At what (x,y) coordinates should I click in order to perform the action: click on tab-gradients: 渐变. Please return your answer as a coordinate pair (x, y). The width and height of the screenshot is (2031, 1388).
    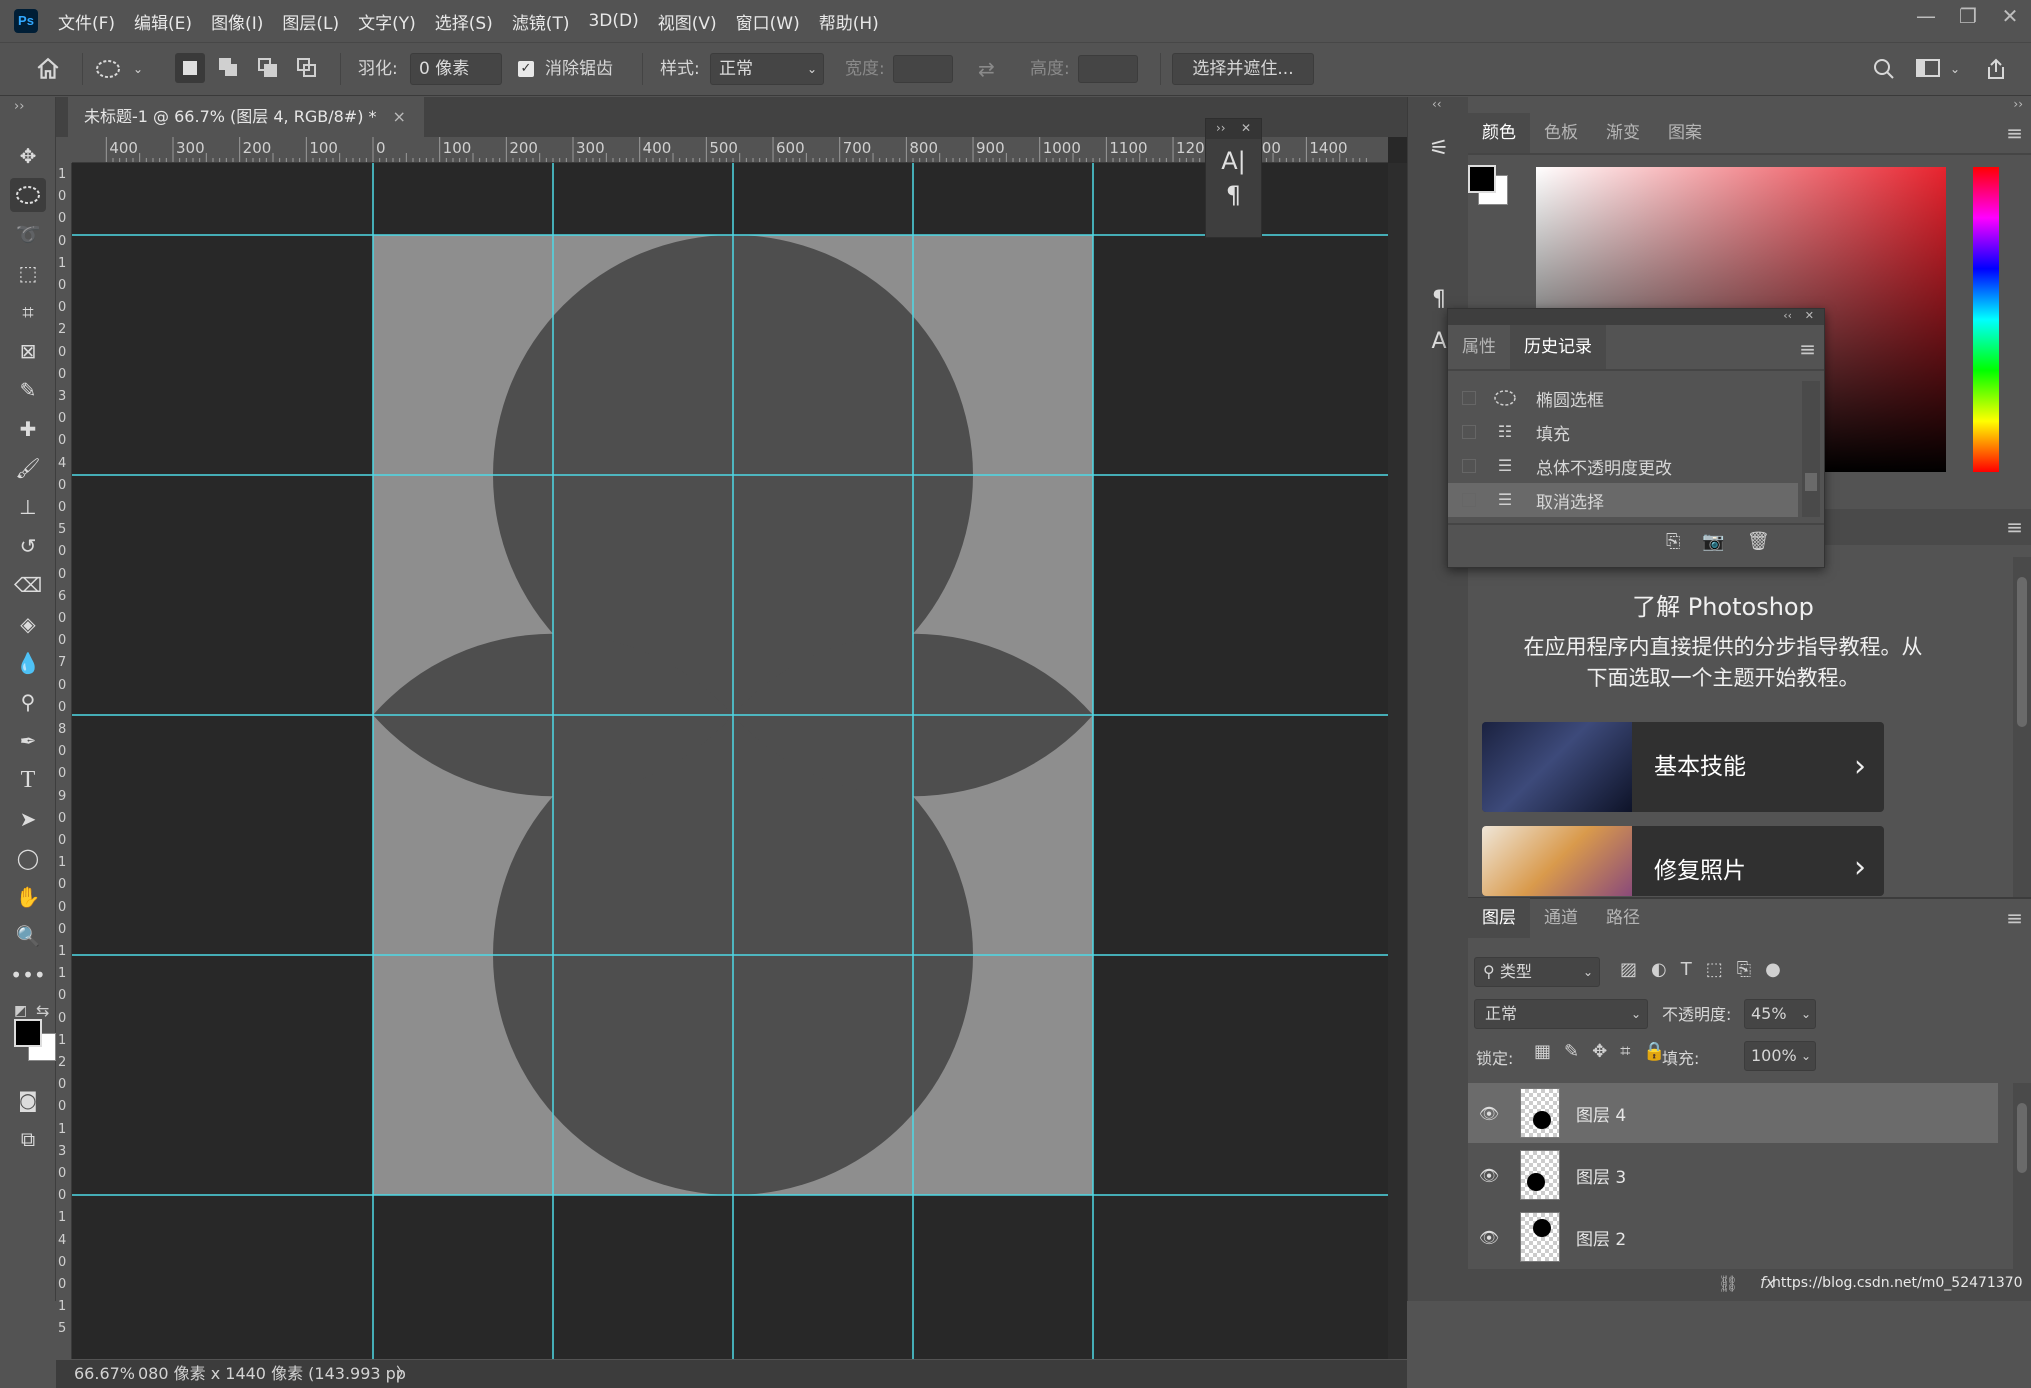
    Looking at the image, I should click on (1623, 133).